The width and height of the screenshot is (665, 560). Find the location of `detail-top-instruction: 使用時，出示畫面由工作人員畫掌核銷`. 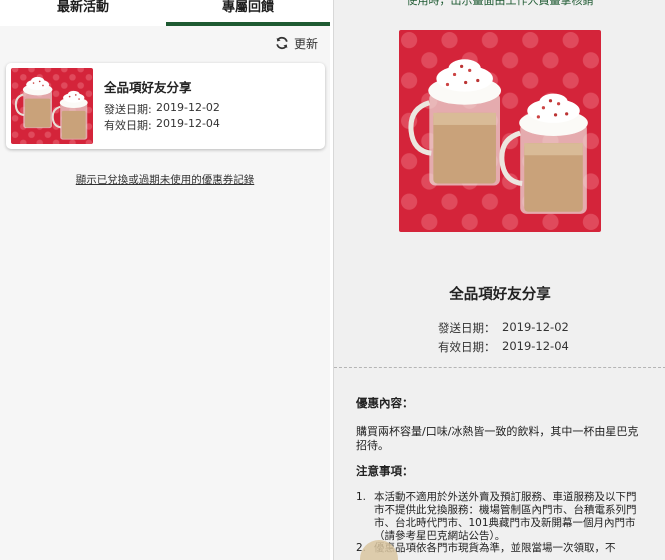

detail-top-instruction: 使用時，出示畫面由工作人員畫掌核銷 is located at coordinates (500, 3).